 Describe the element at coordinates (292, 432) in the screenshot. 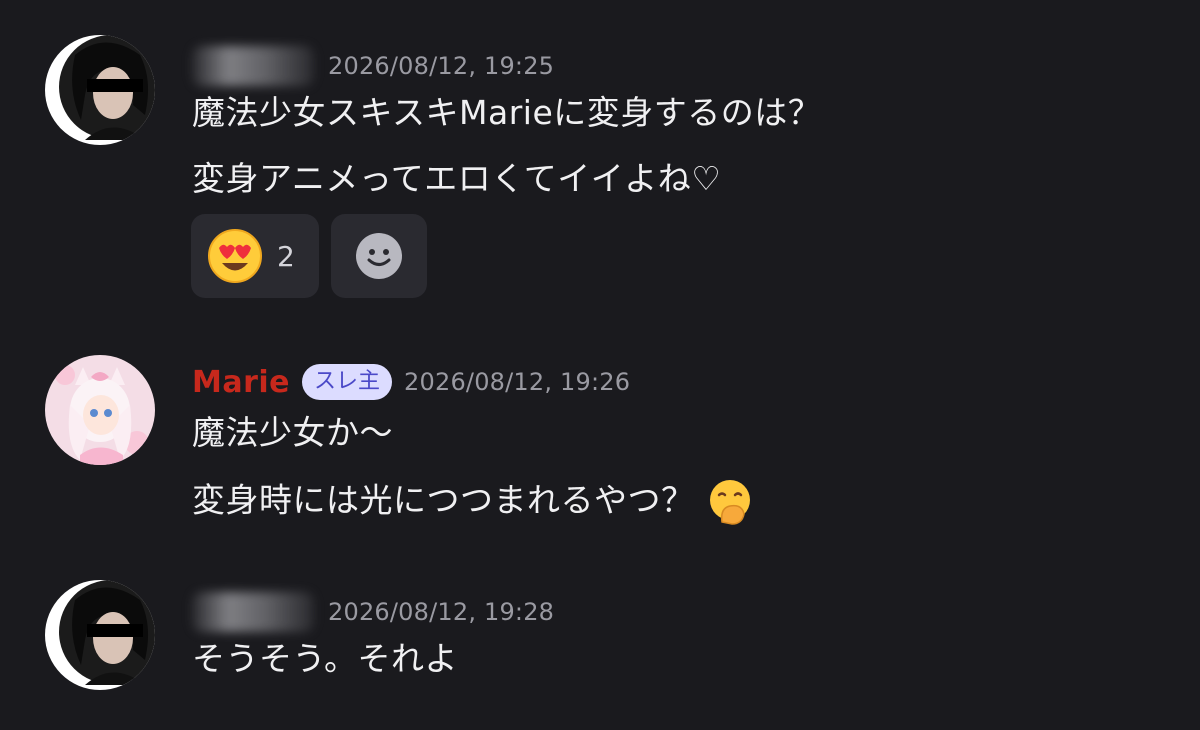

I see `message-text: 魔法少女か～` at that location.